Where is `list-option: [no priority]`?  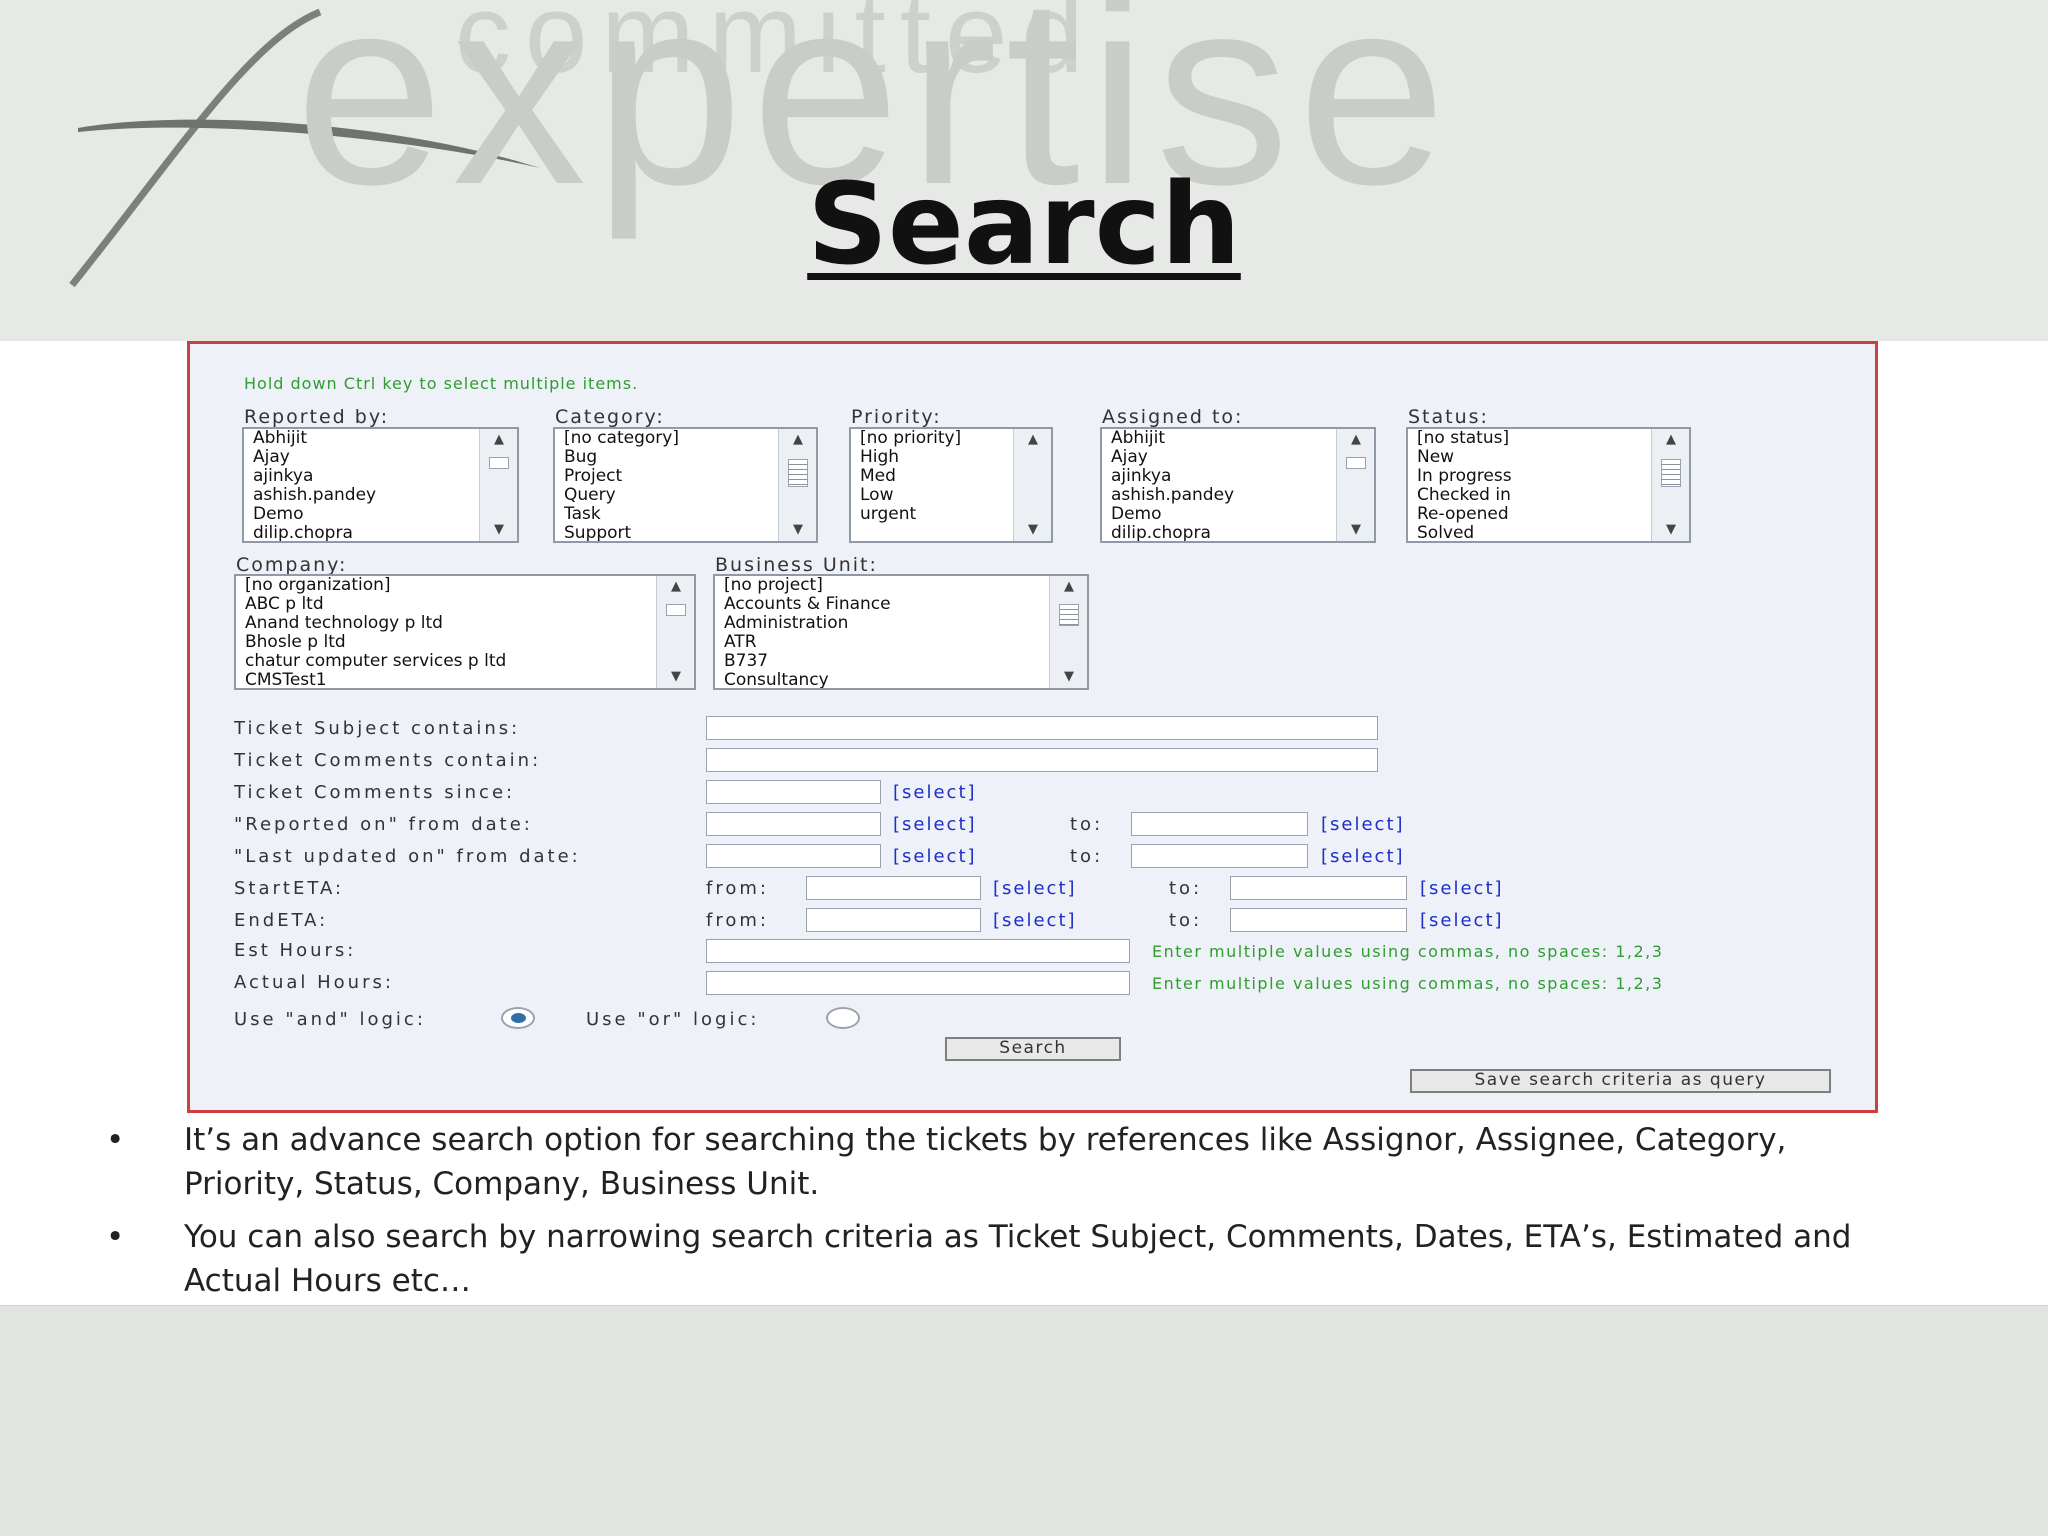 list-option: [no priority] is located at coordinates (933, 438).